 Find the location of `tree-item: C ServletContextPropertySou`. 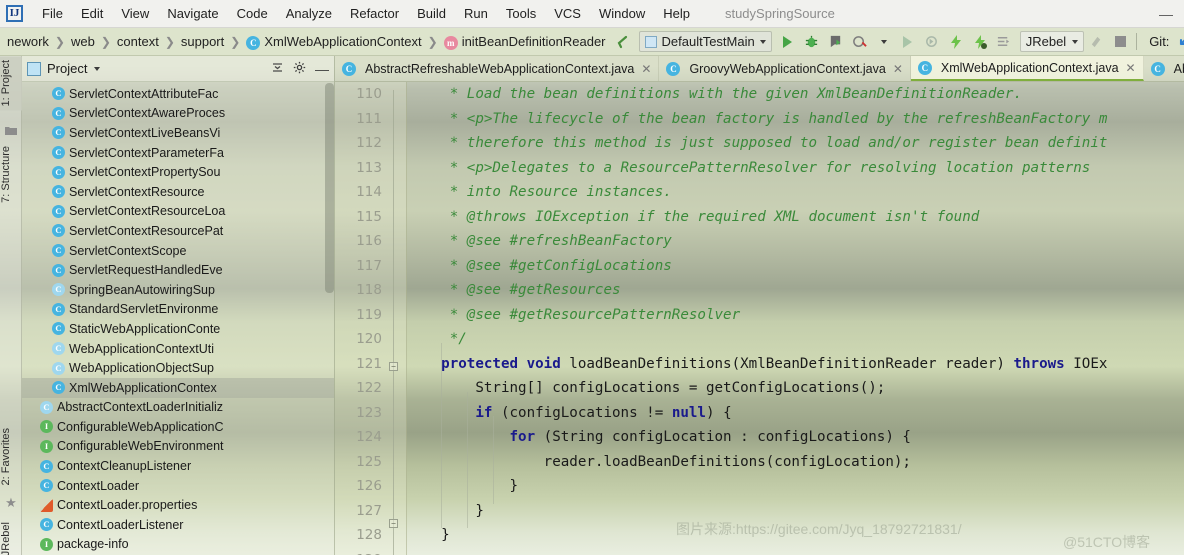

tree-item: C ServletContextPropertySou is located at coordinates (178, 172).